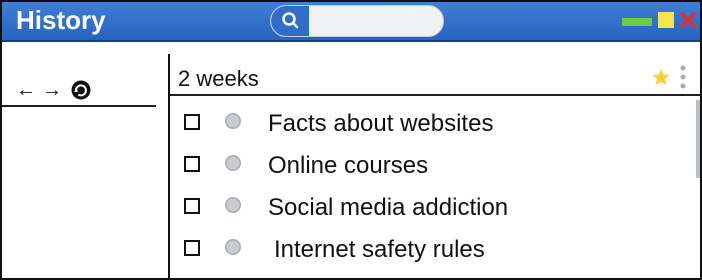 The width and height of the screenshot is (702, 280). I want to click on item-title: Online courses, so click(348, 166).